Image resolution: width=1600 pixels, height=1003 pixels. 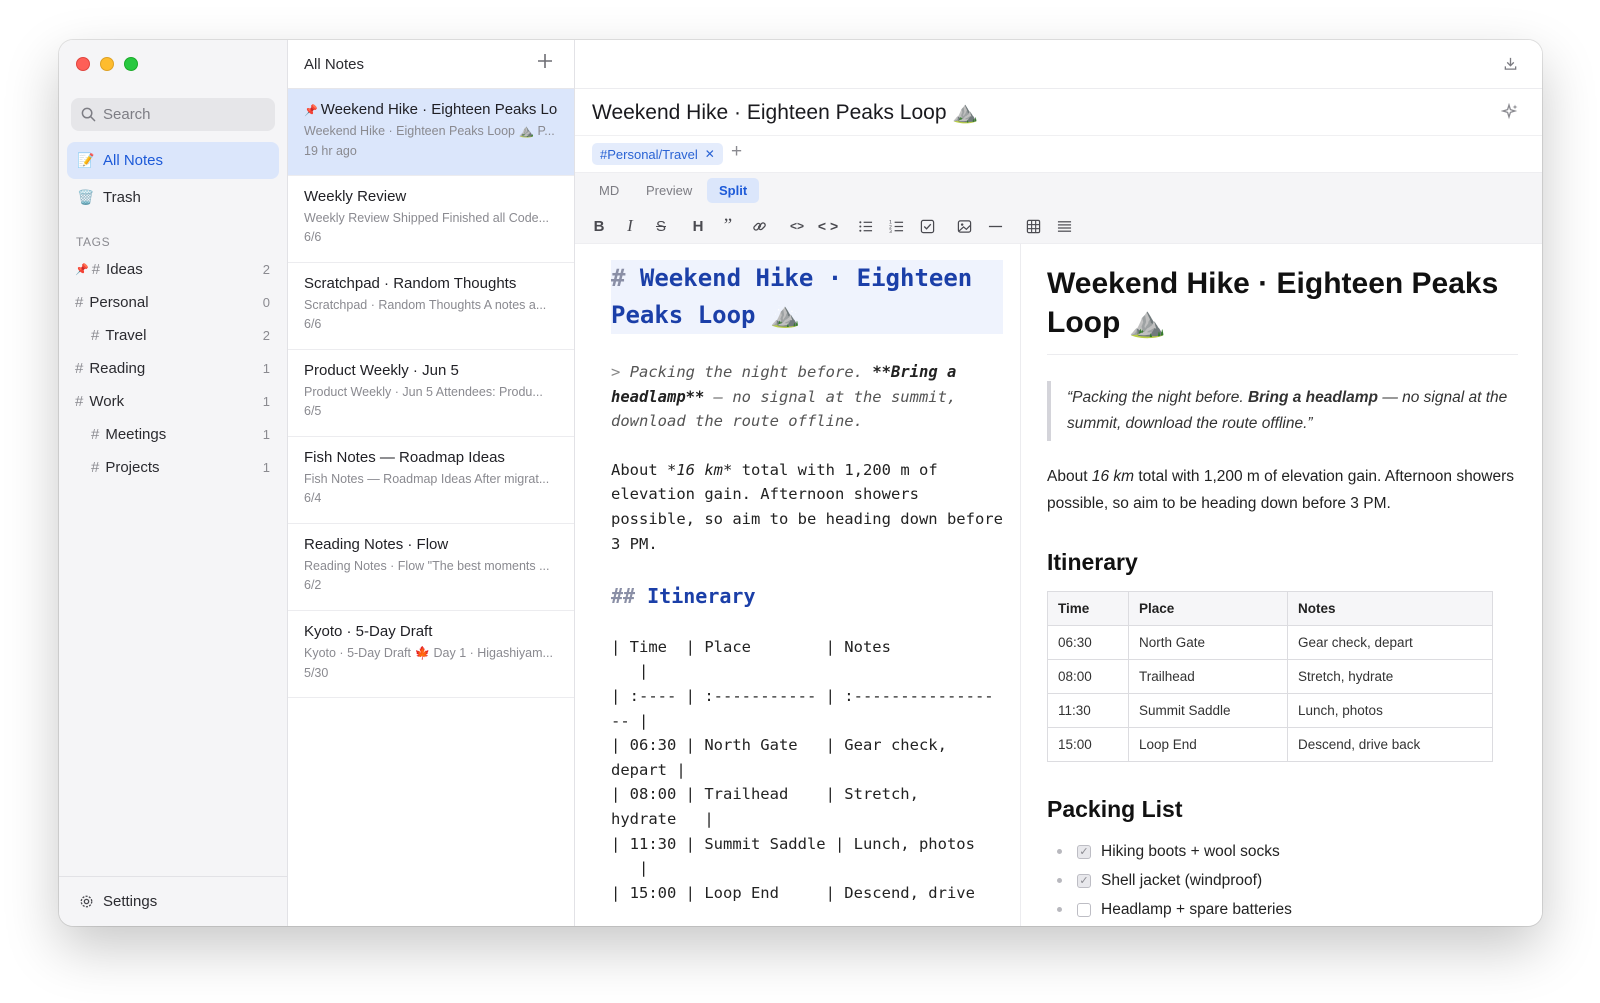 What do you see at coordinates (616, 372) in the screenshot?
I see `md-quote-mark: >` at bounding box center [616, 372].